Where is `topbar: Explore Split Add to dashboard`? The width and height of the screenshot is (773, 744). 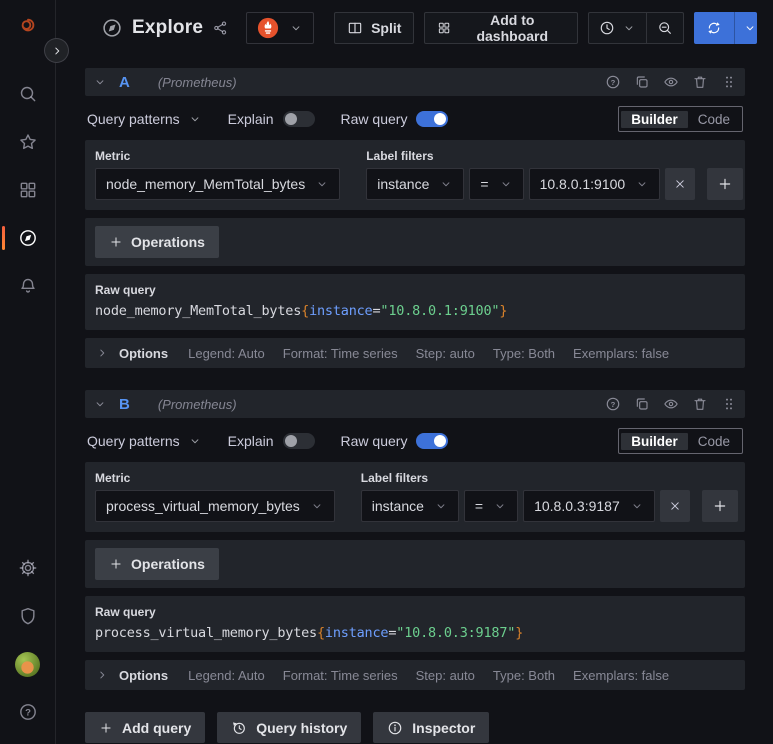
topbar: Explore Split Add to dashboard is located at coordinates (415, 28).